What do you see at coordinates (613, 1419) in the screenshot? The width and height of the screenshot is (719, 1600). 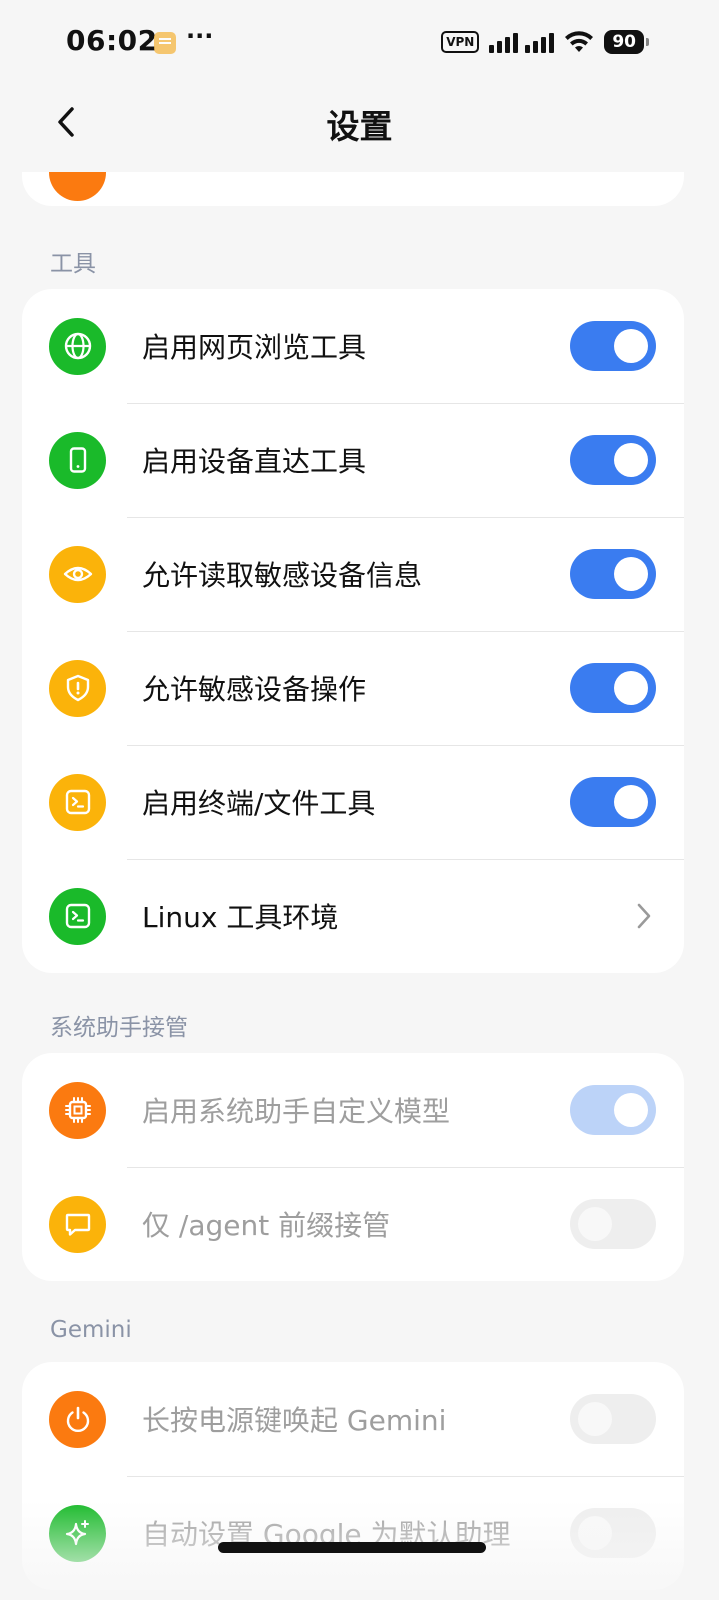 I see `toggle-power-gemini` at bounding box center [613, 1419].